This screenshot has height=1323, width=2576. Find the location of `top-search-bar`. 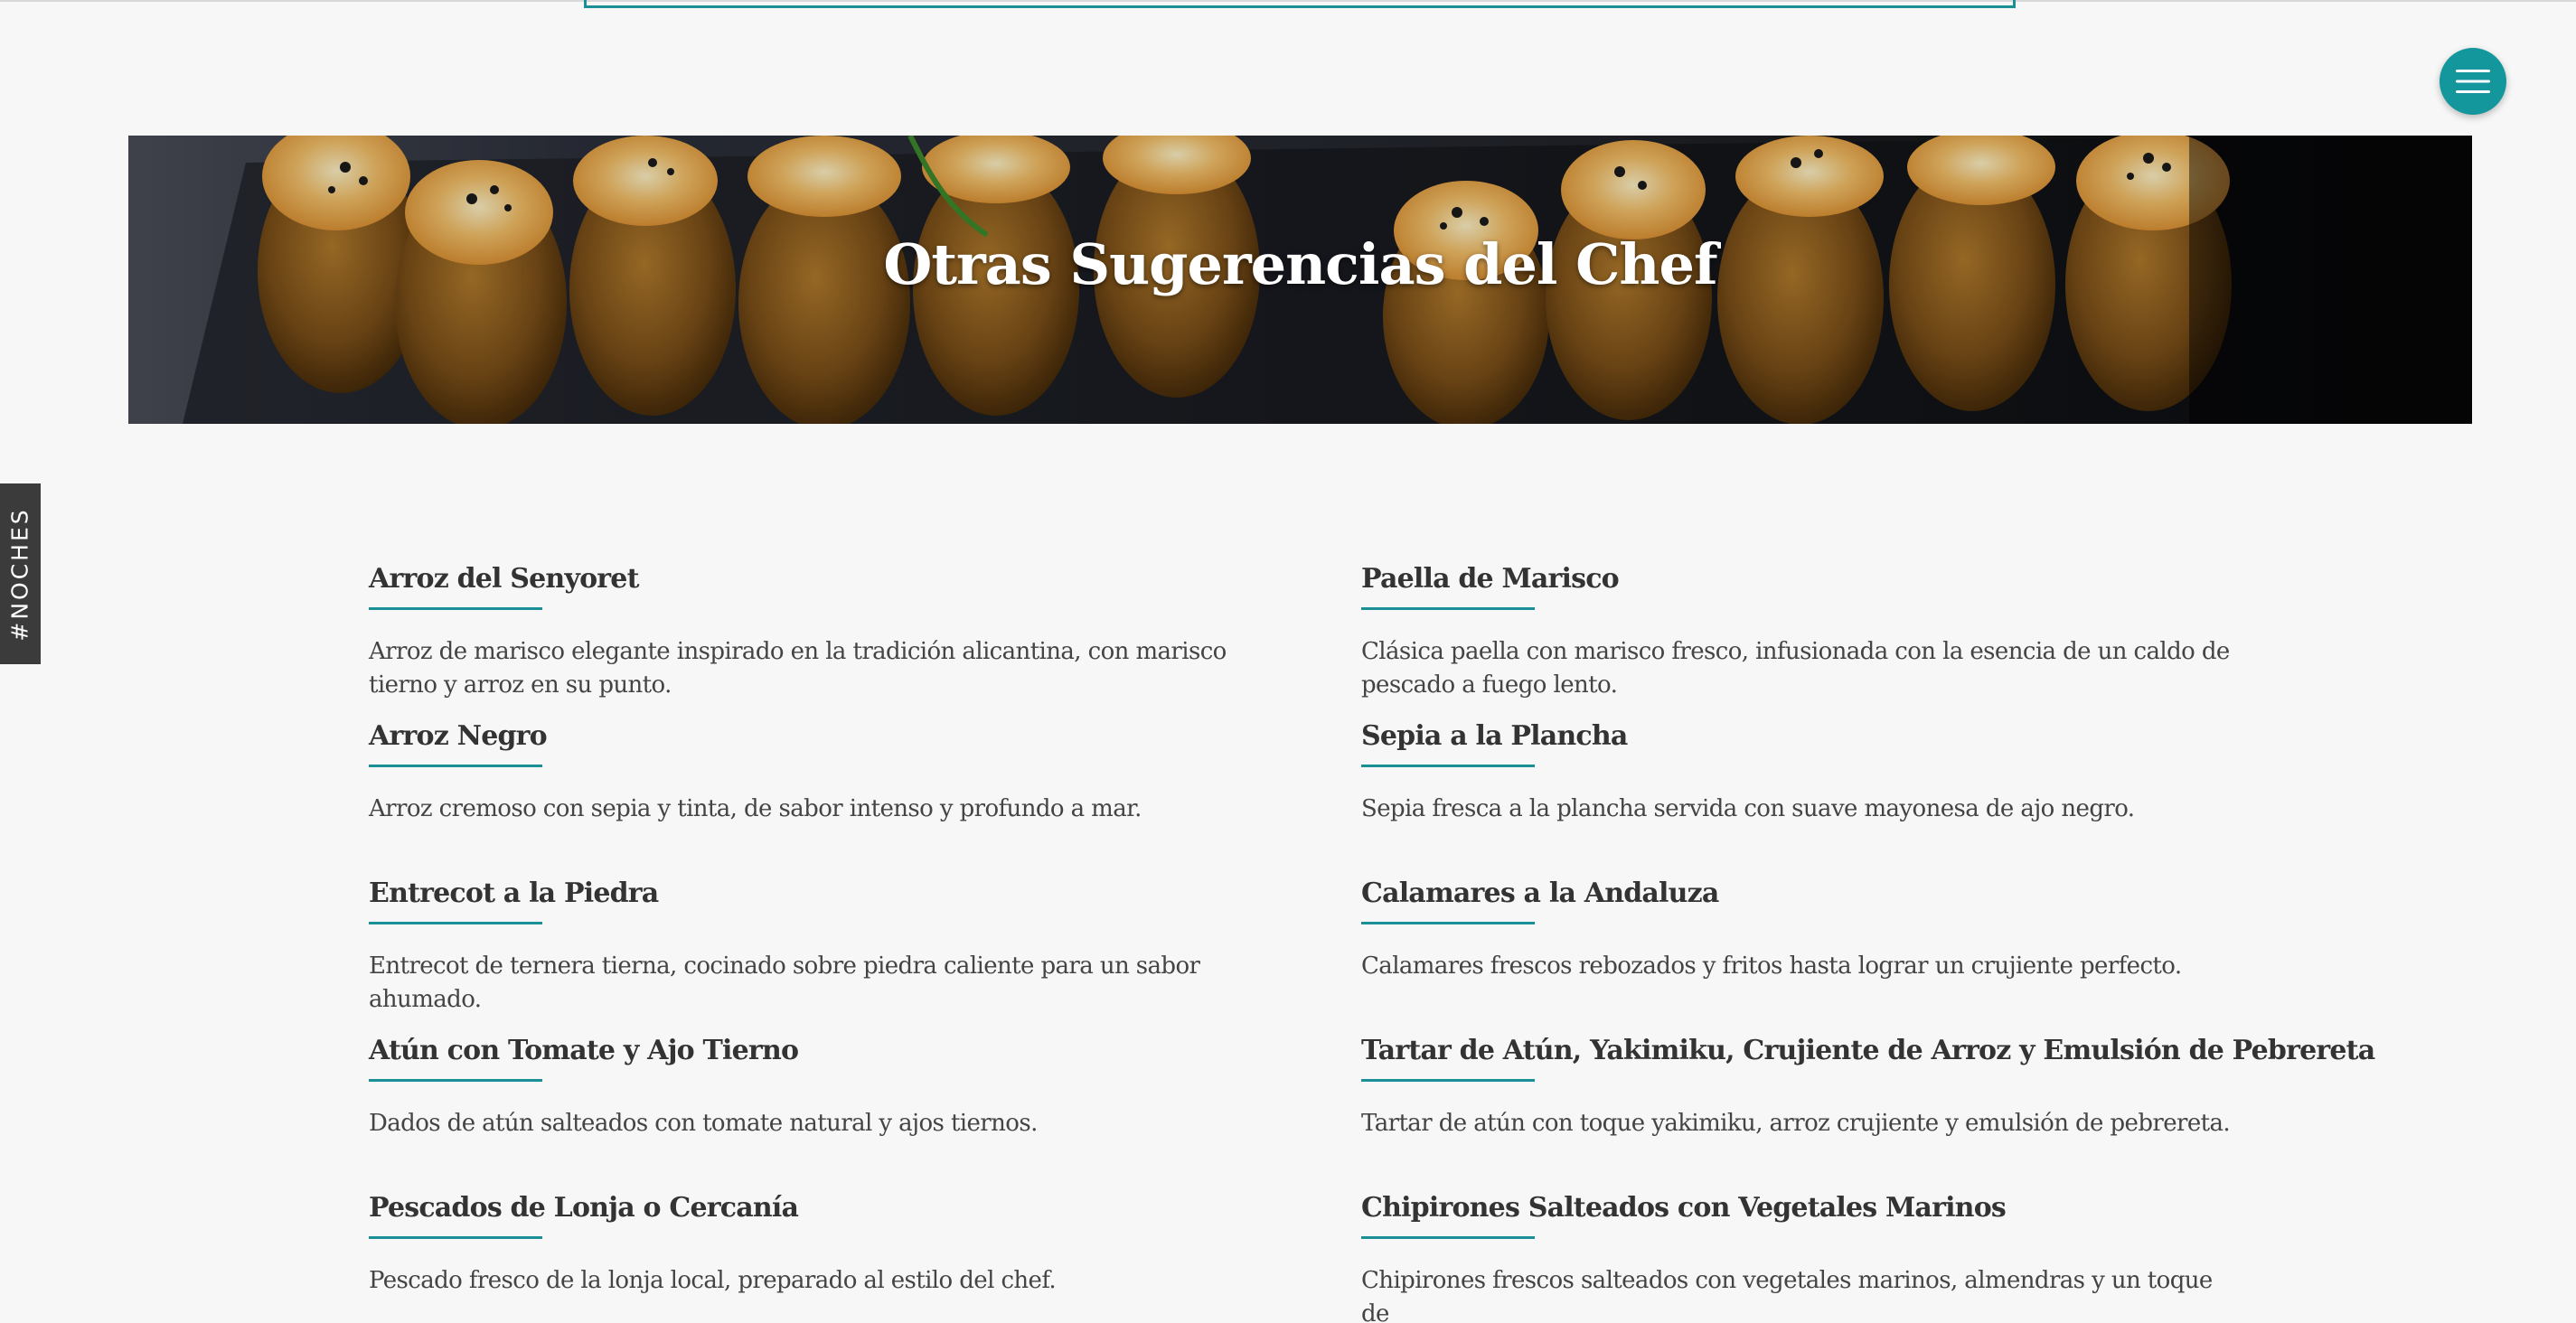

top-search-bar is located at coordinates (1300, 4).